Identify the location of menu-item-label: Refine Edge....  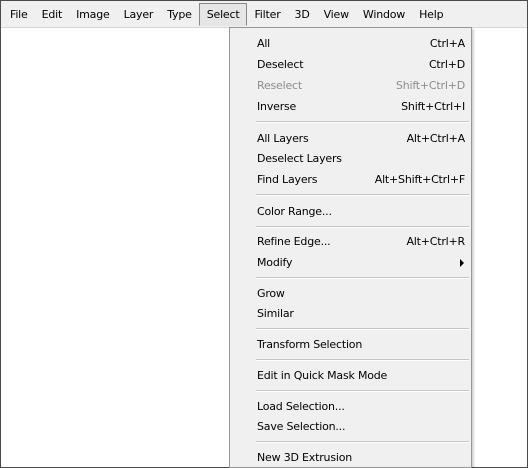
(294, 241).